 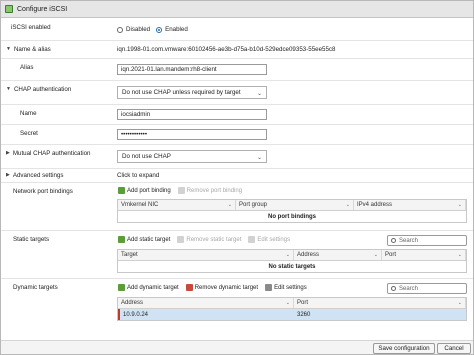 I want to click on column-header-label: Address, so click(x=308, y=255).